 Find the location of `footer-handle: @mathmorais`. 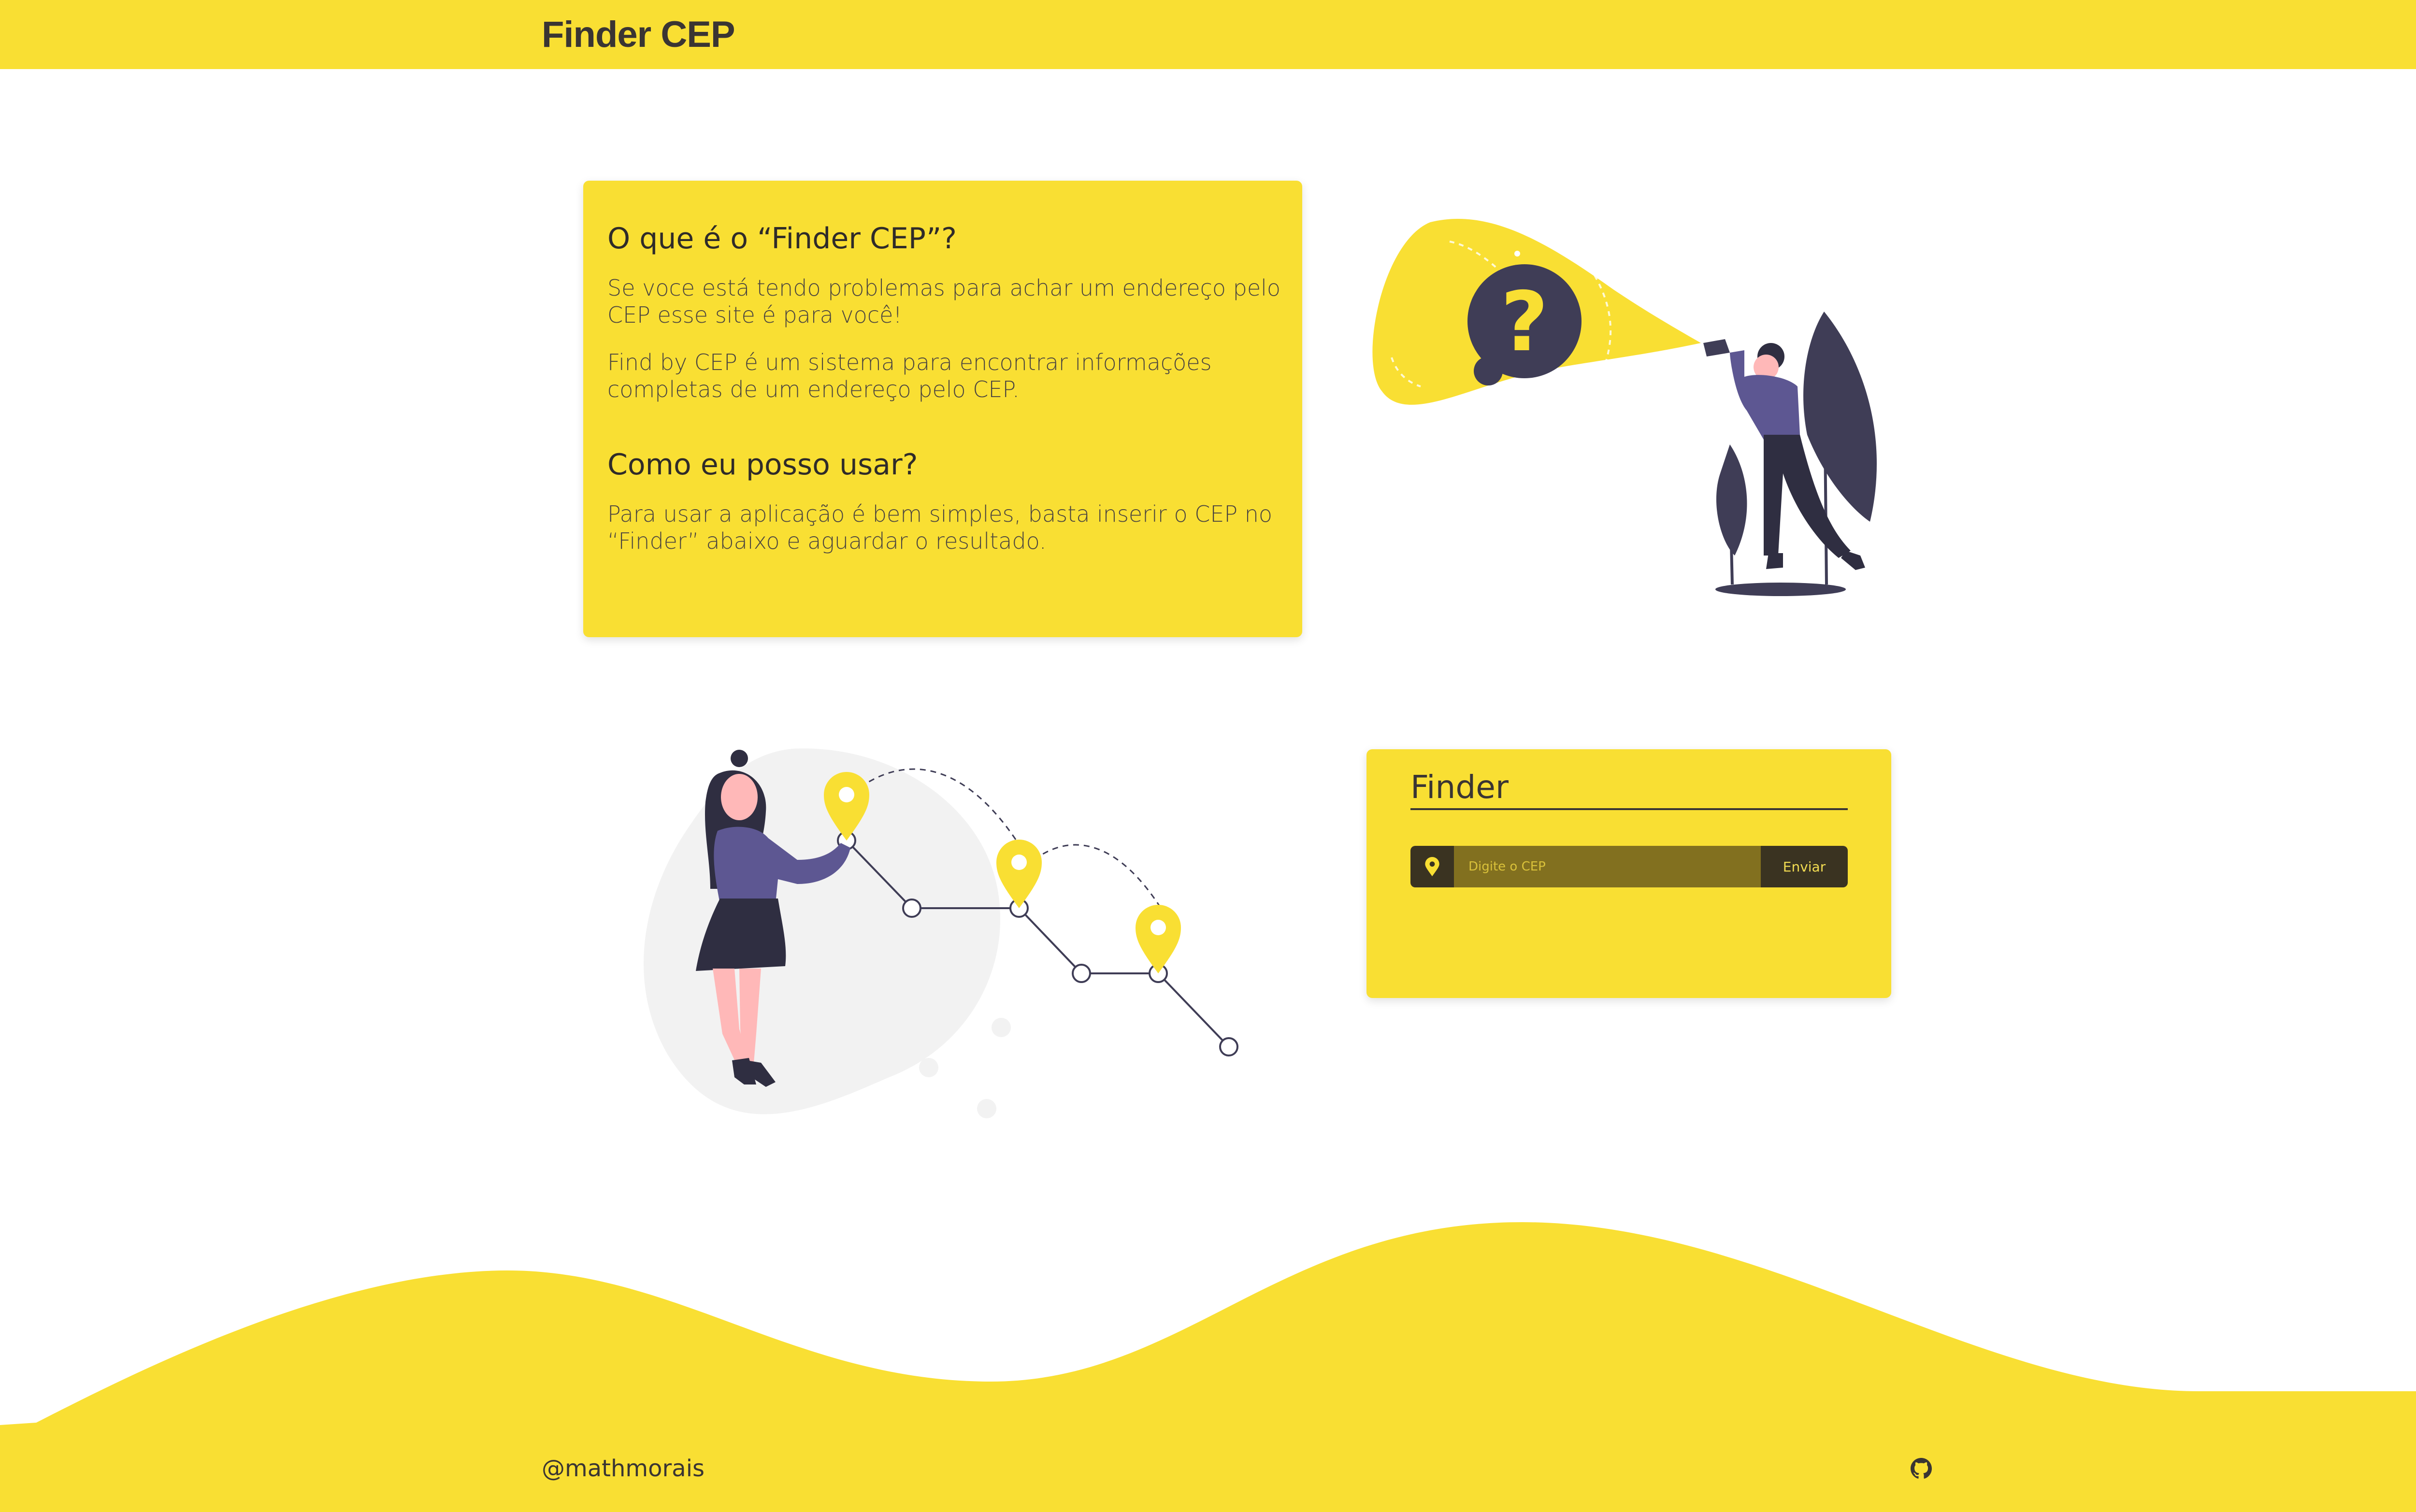

footer-handle: @mathmorais is located at coordinates (623, 1468).